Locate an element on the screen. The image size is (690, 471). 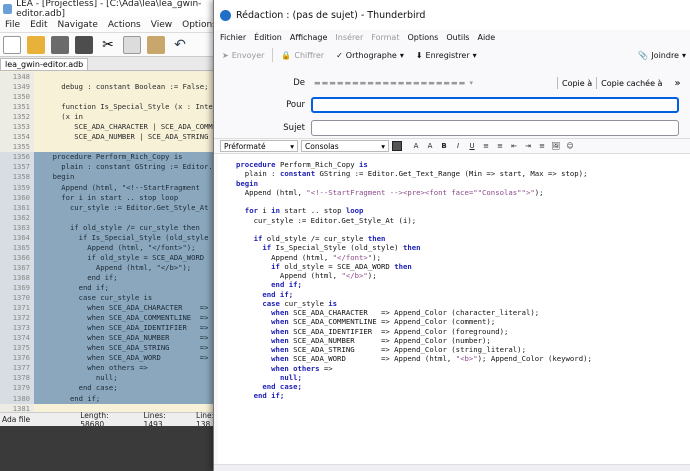
message-code-line: procedure Perform_Rich_Copy is is located at coordinates (463, 164).